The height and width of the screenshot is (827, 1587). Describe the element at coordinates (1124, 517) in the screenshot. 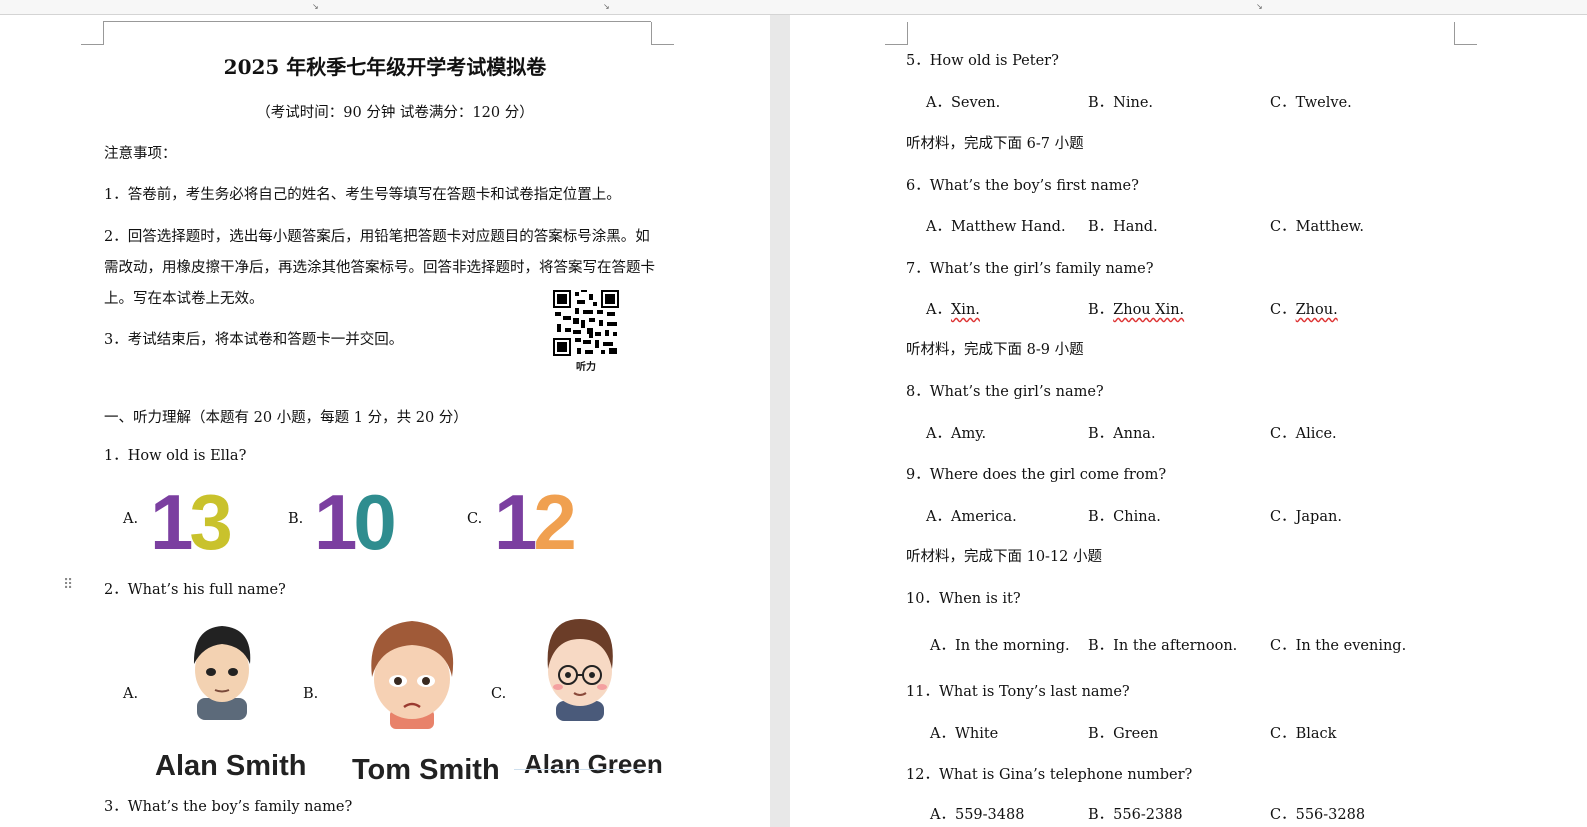

I see `answer-option-b: B．China.` at that location.